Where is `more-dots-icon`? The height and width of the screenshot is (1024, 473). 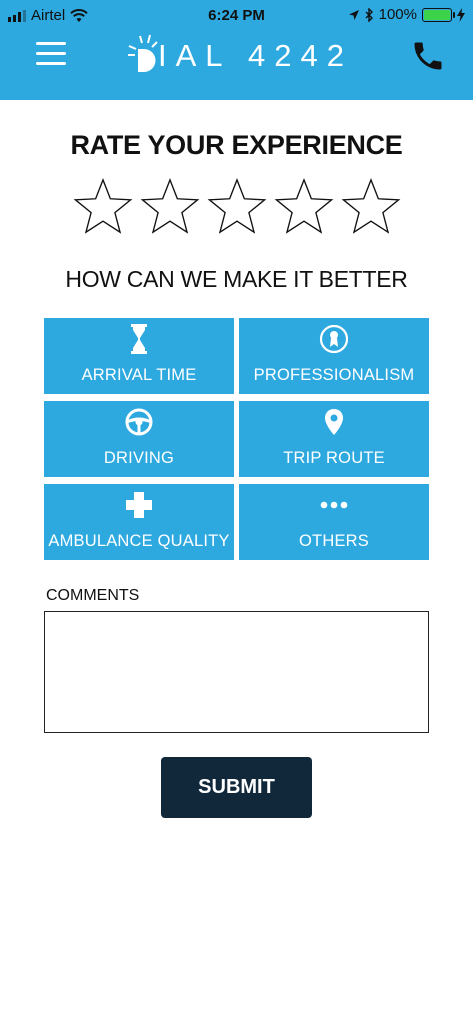
more-dots-icon is located at coordinates (334, 505).